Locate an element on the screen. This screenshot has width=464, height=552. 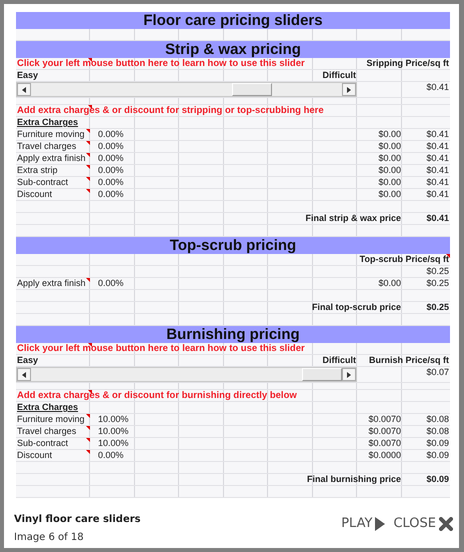
image-counter: Image 6 of 18 is located at coordinates (49, 538).